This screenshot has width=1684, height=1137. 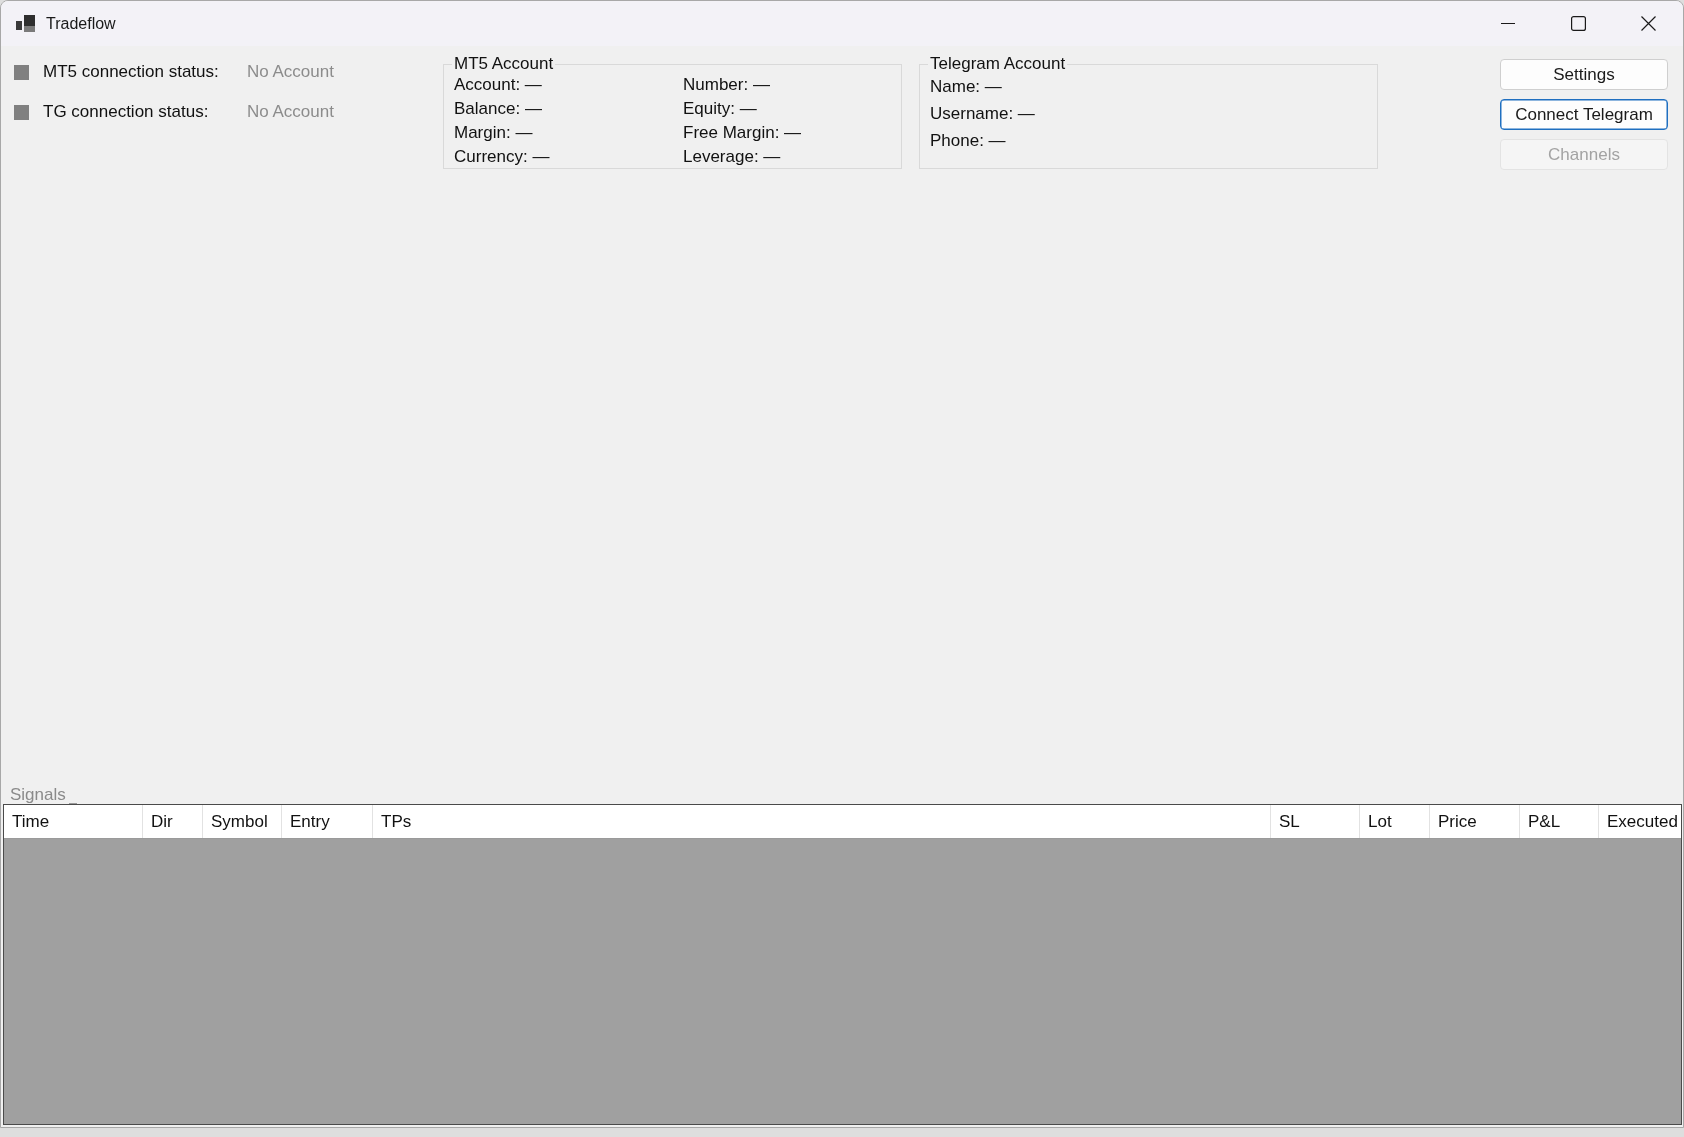 I want to click on column-header: Entry, so click(x=327, y=821).